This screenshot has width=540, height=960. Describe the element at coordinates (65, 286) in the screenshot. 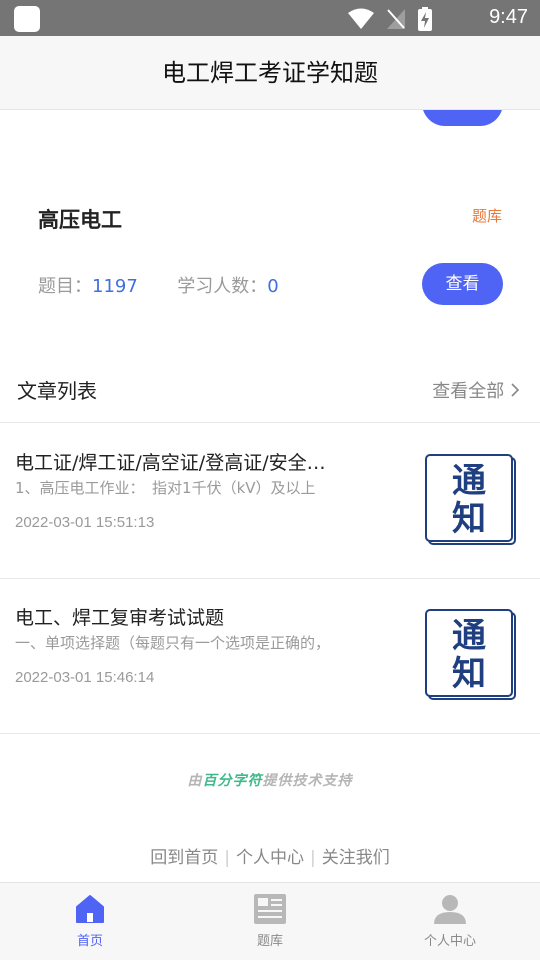

I see `questions-label: 题目：` at that location.